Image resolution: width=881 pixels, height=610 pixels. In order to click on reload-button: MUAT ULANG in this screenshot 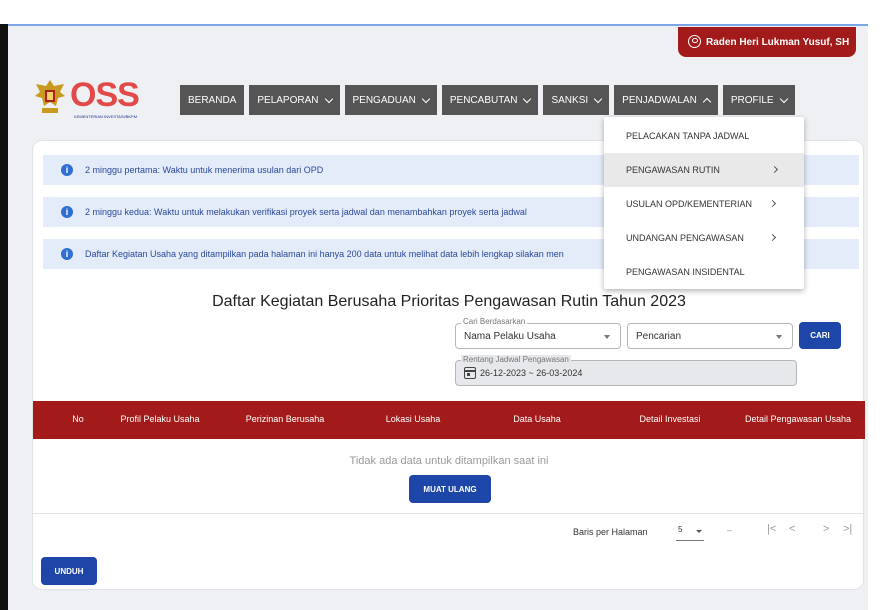, I will do `click(450, 489)`.